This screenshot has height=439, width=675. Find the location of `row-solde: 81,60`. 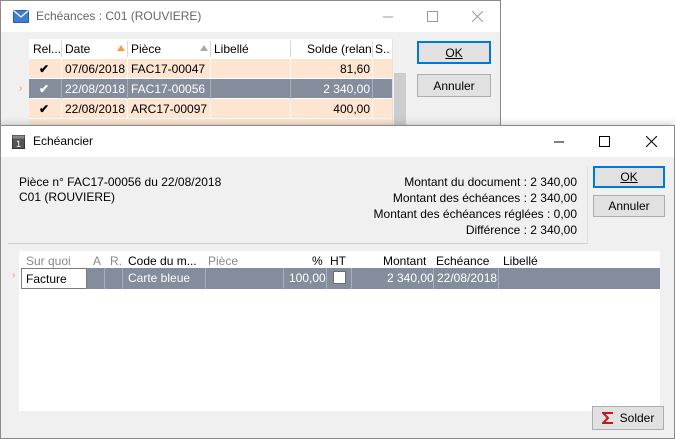

row-solde: 81,60 is located at coordinates (354, 69).